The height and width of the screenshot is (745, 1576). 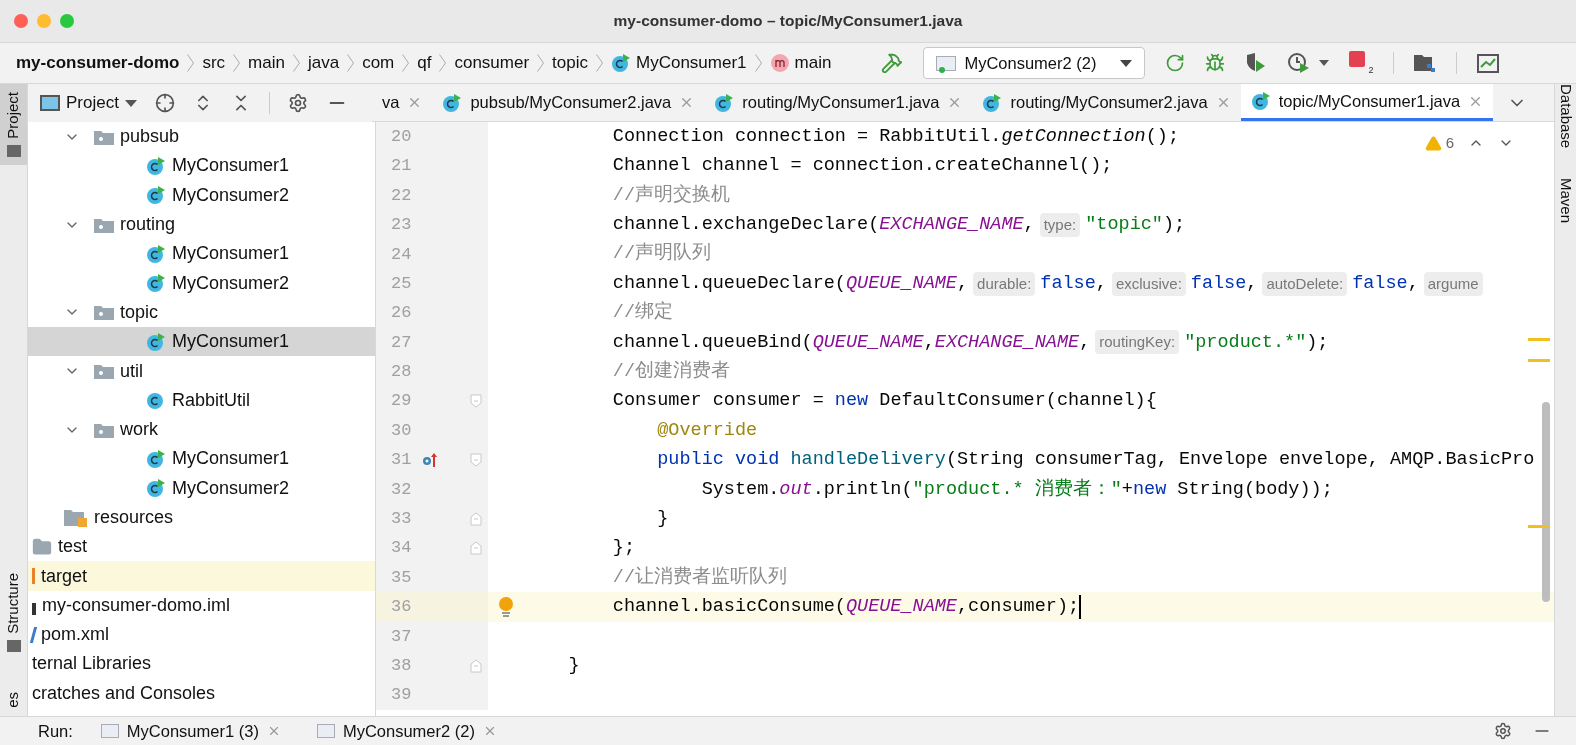 I want to click on tree-item: ternal Libraries, so click(x=201, y=664).